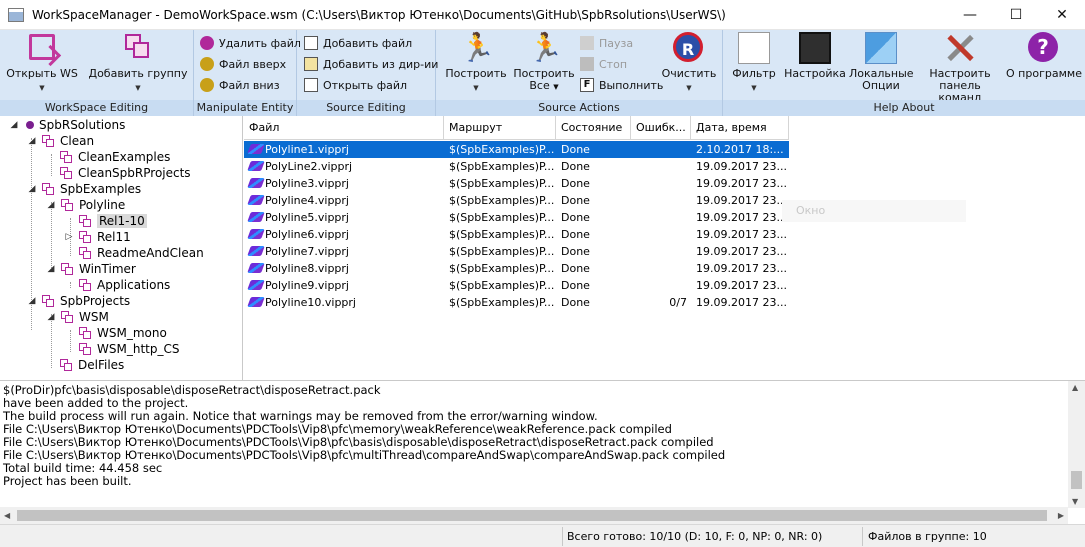  I want to click on cell-text: Polyline5.vipprj, so click(307, 217).